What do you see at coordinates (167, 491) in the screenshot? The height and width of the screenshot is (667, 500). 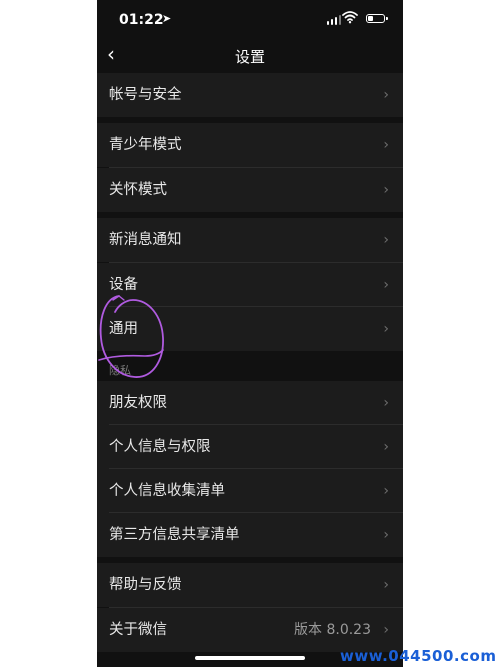 I see `item-label: 个人信息收集清单` at bounding box center [167, 491].